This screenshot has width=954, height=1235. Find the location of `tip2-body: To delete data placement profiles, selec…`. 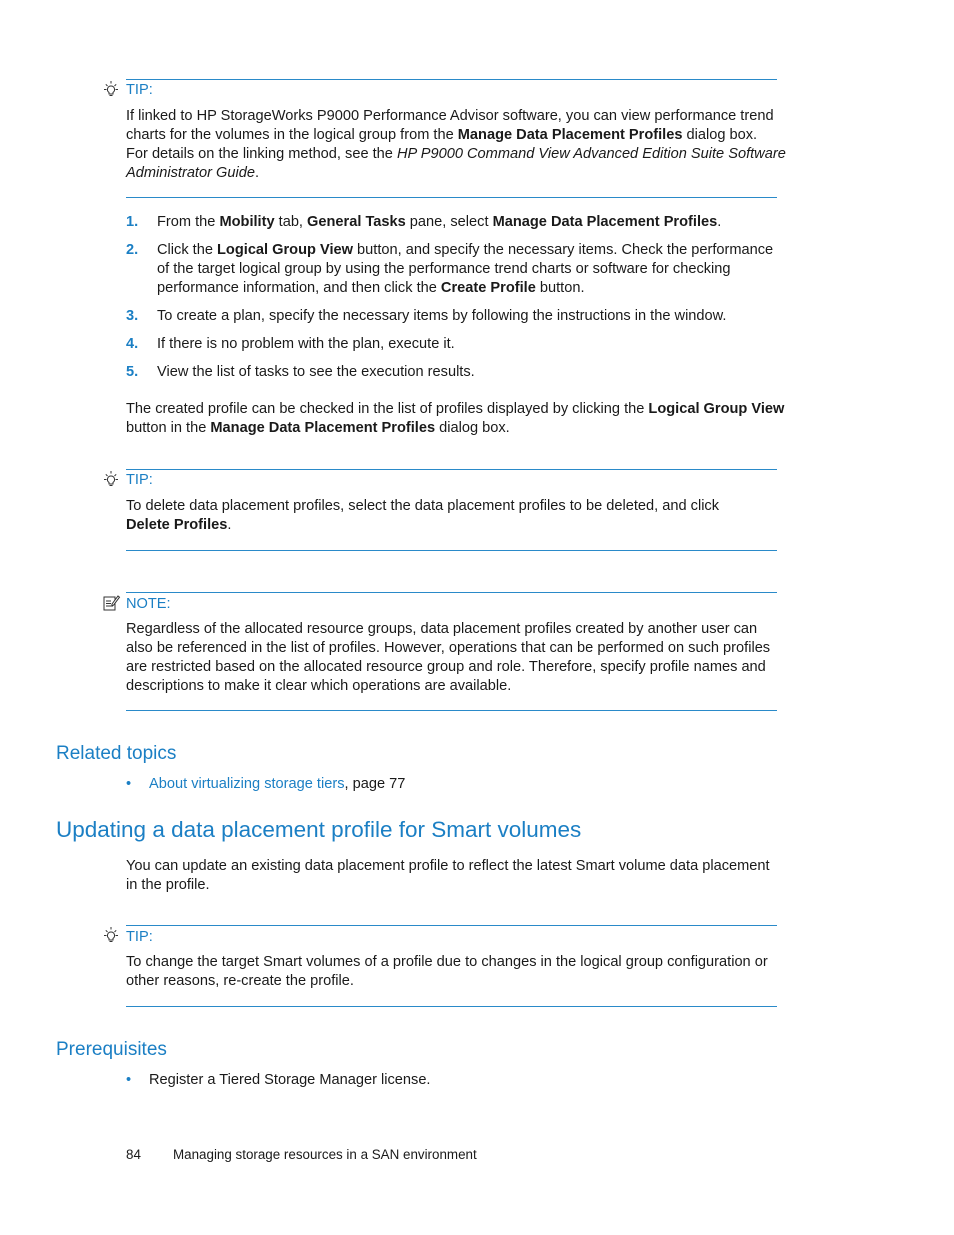

tip2-body: To delete data placement profiles, selec… is located at coordinates (423, 515).